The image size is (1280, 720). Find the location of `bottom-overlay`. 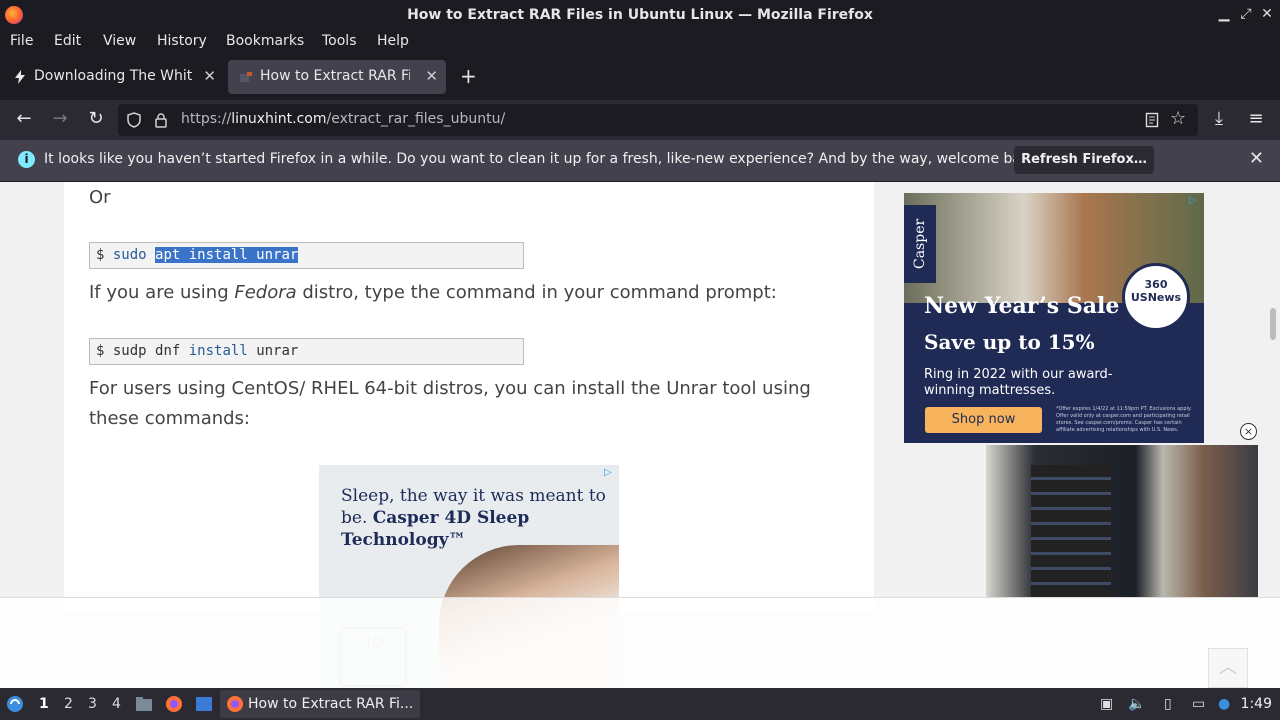

bottom-overlay is located at coordinates (640, 642).